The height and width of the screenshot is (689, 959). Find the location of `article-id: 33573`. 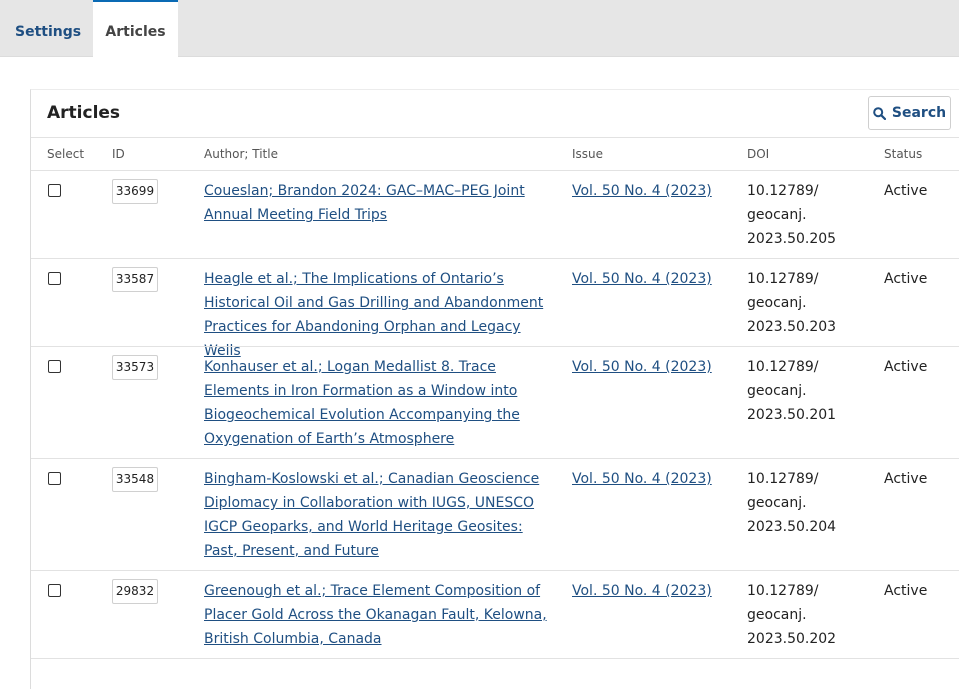

article-id: 33573 is located at coordinates (135, 367).